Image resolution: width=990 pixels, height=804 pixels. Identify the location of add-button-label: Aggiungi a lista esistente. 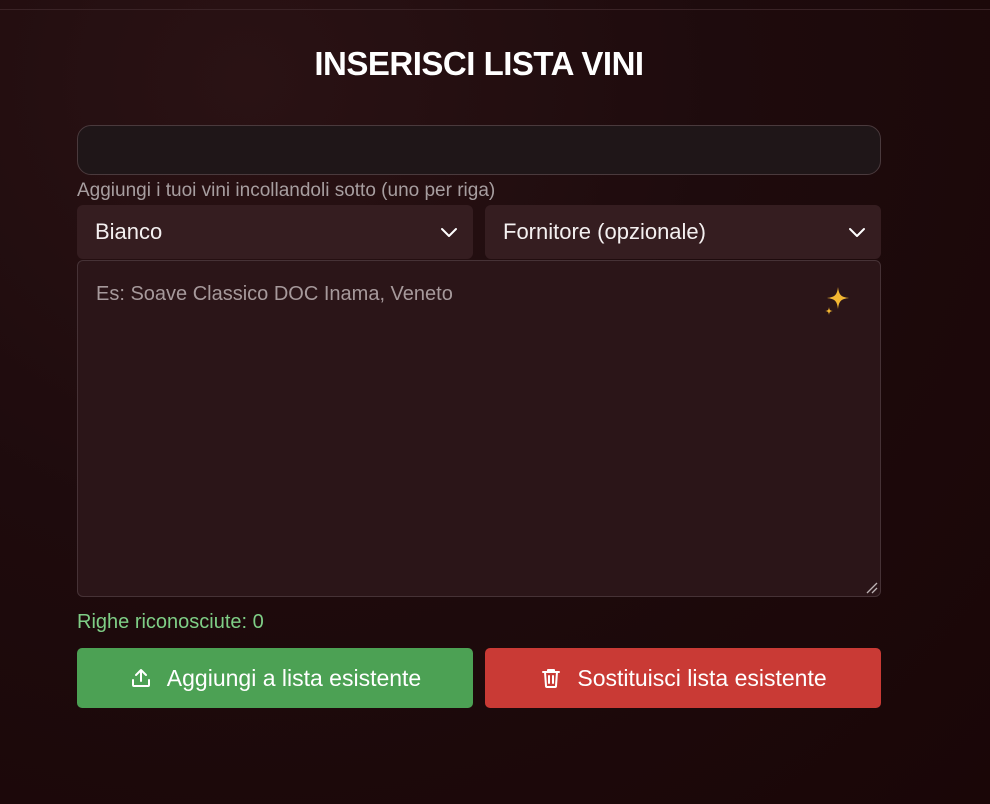
(294, 677).